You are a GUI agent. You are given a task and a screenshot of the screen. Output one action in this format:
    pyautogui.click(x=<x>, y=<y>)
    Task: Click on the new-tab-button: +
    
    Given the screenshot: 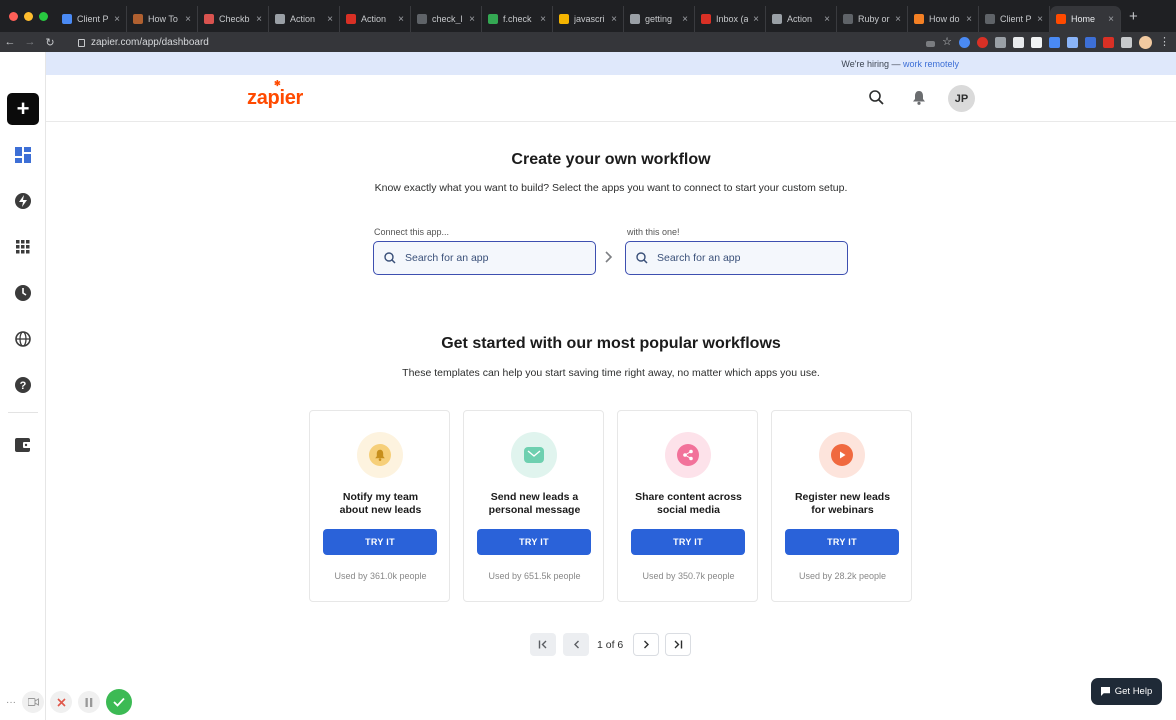 What is the action you would take?
    pyautogui.click(x=1133, y=16)
    